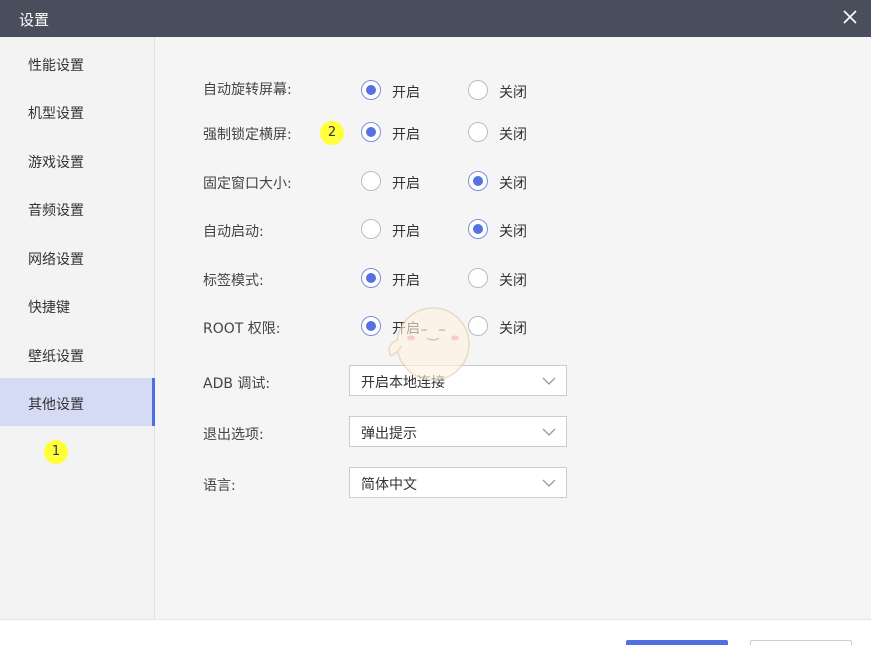 The height and width of the screenshot is (645, 871). What do you see at coordinates (406, 184) in the screenshot?
I see `fixed-window-size-on-label: 开启` at bounding box center [406, 184].